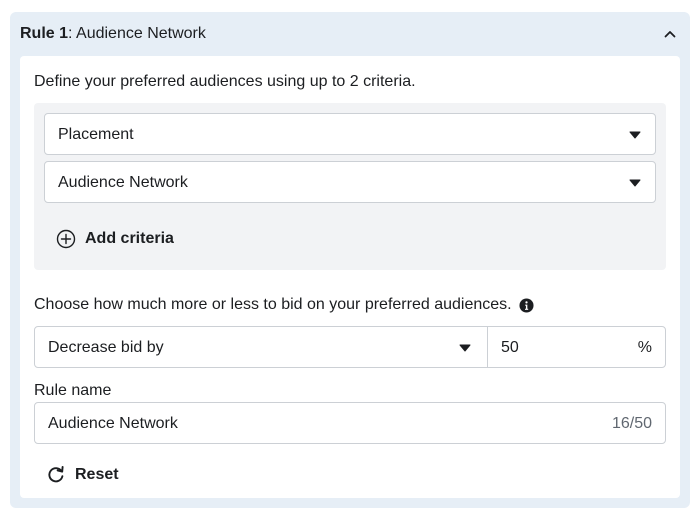  Describe the element at coordinates (106, 347) in the screenshot. I see `bid-adjustment-value: Decrease bid by` at that location.